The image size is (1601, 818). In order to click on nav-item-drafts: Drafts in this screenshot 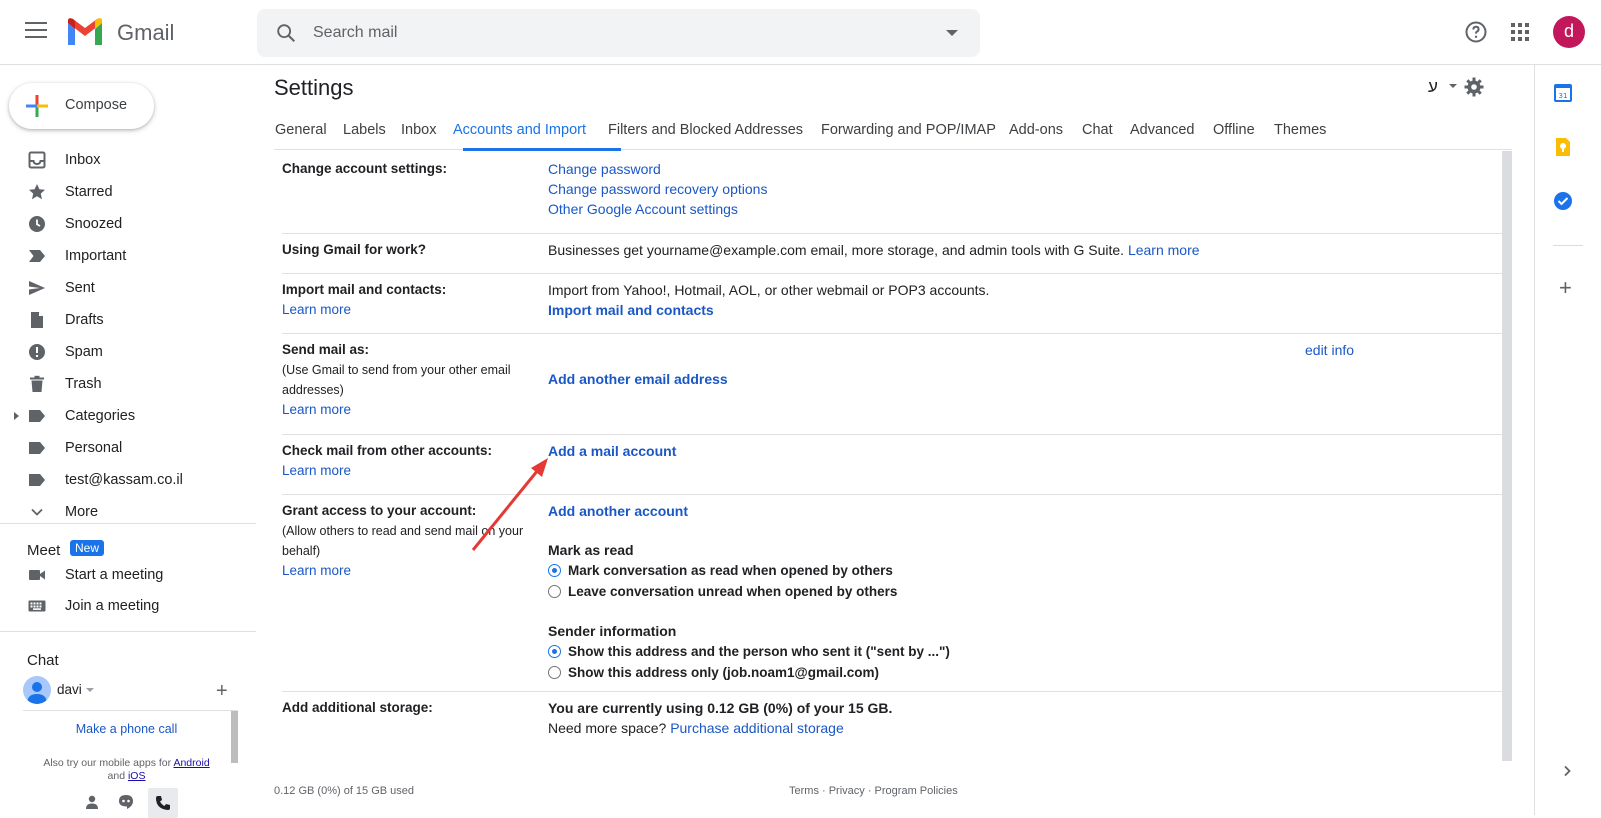, I will do `click(128, 320)`.